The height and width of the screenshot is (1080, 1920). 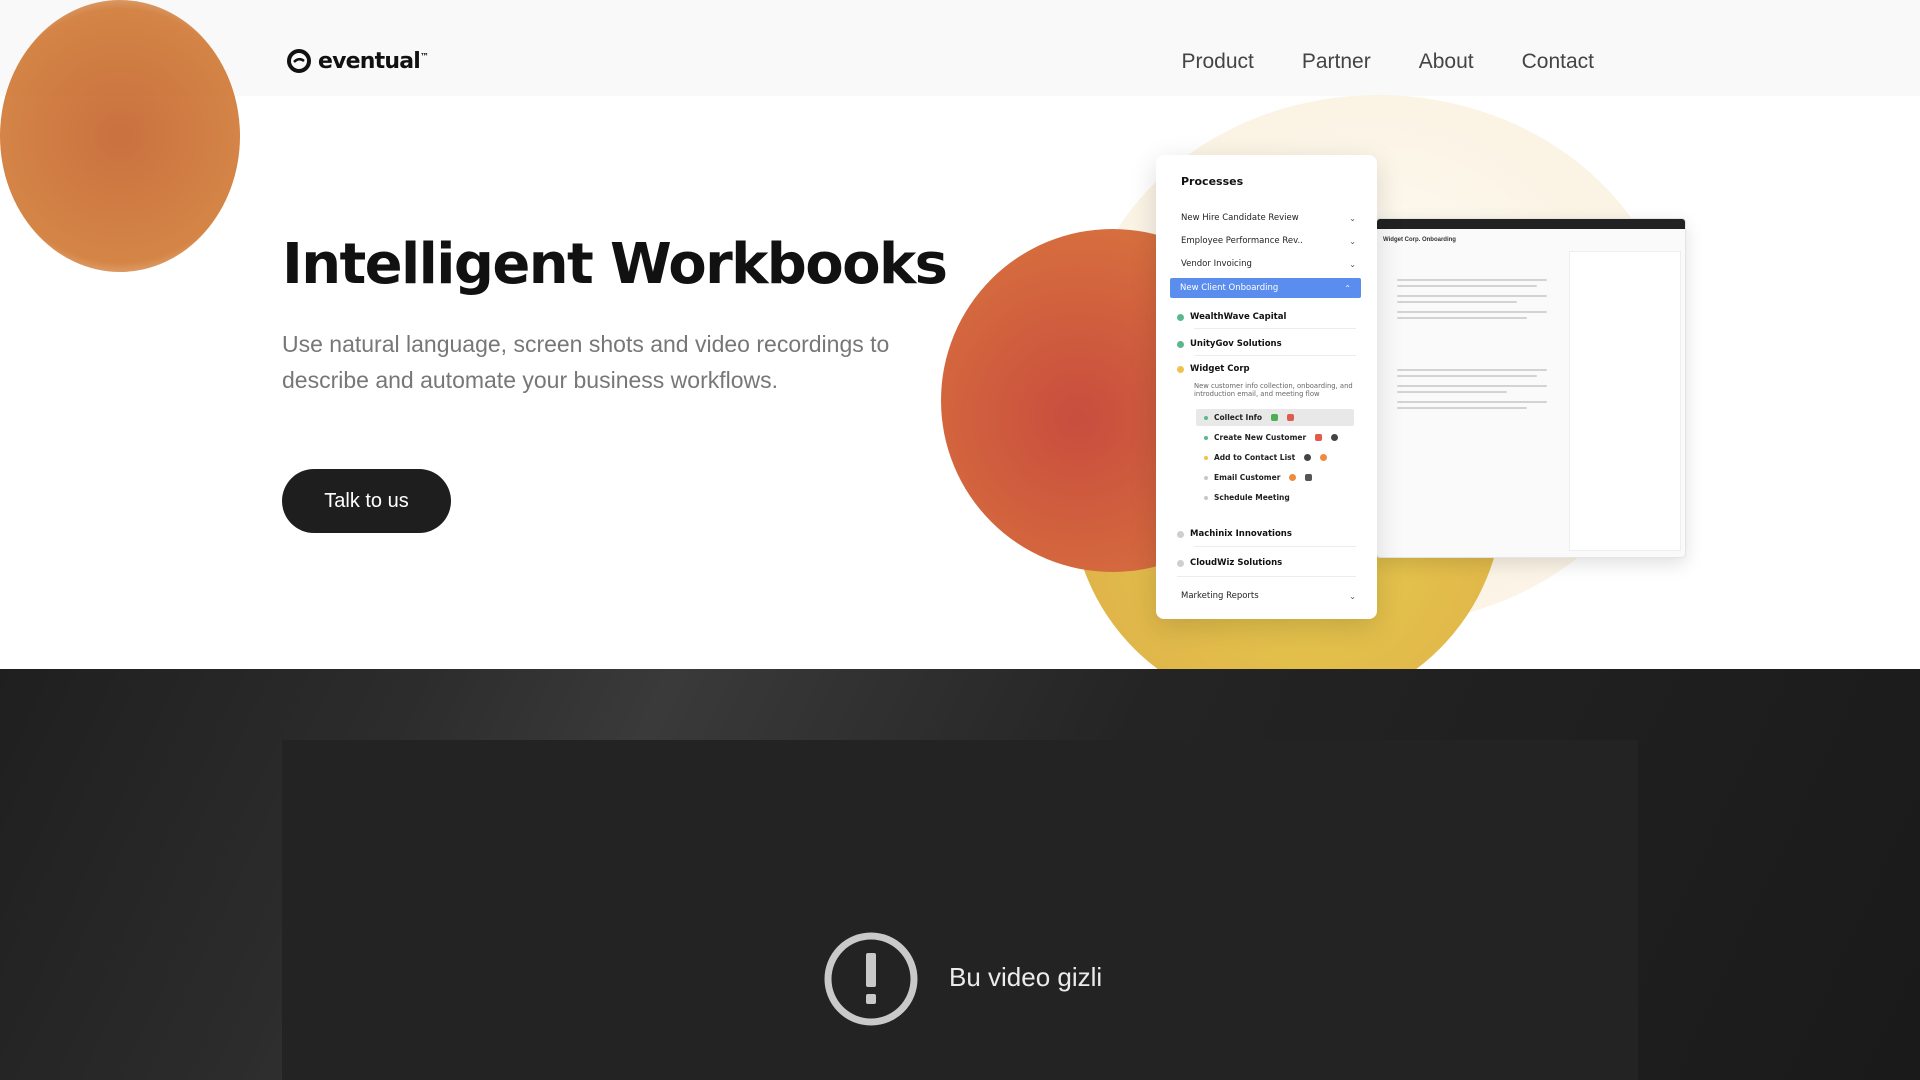 I want to click on workbook-screenshot: Widget Corp. Onboarding, so click(x=1531, y=388).